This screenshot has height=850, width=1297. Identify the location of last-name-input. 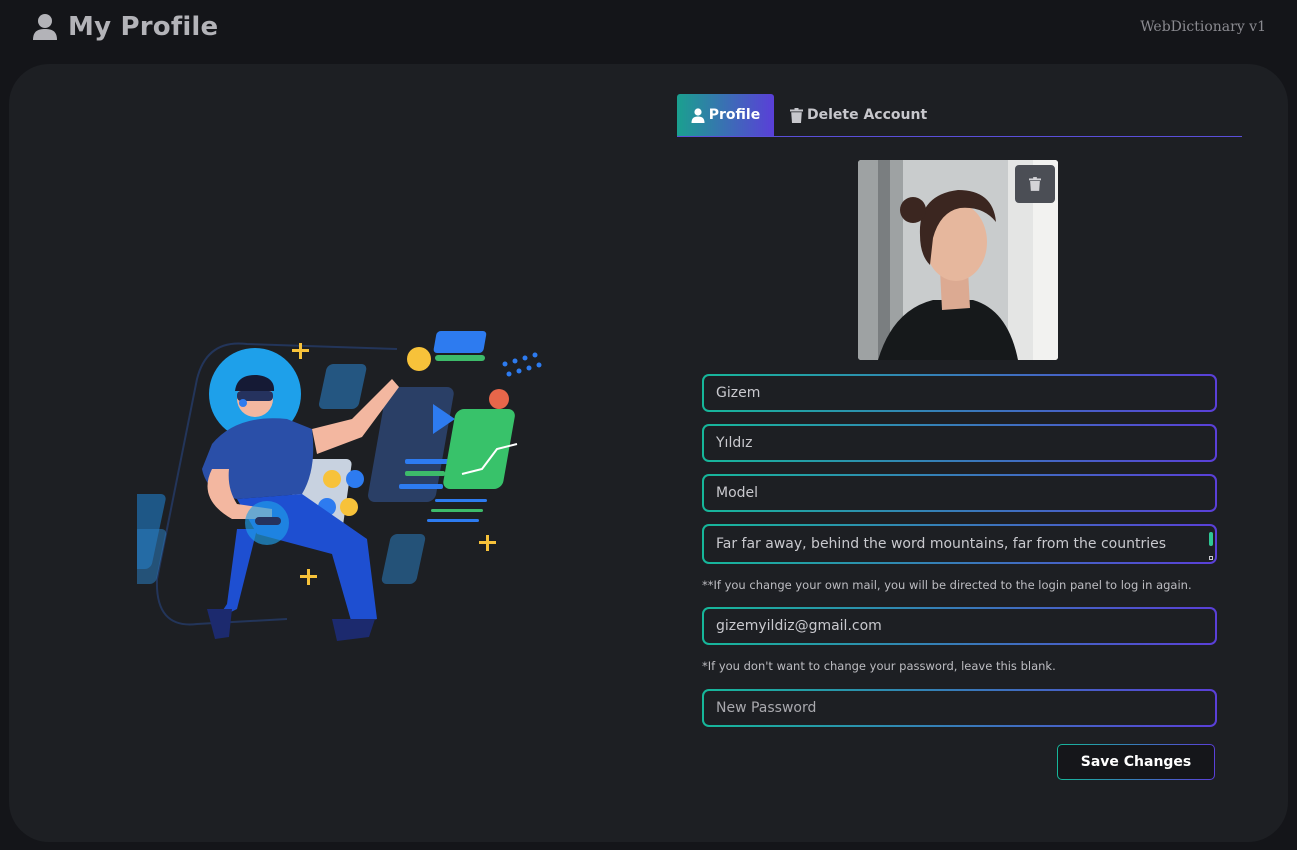
(959, 443).